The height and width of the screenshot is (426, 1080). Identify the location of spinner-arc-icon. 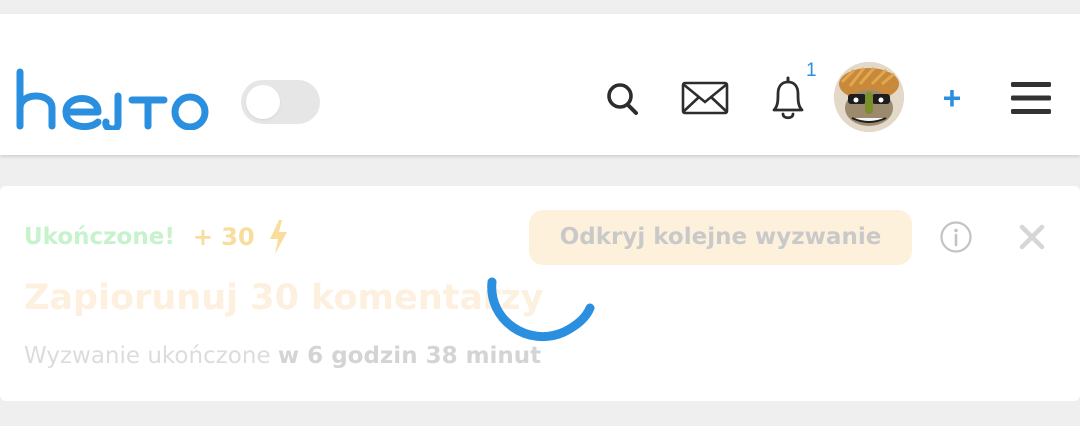
(541, 309).